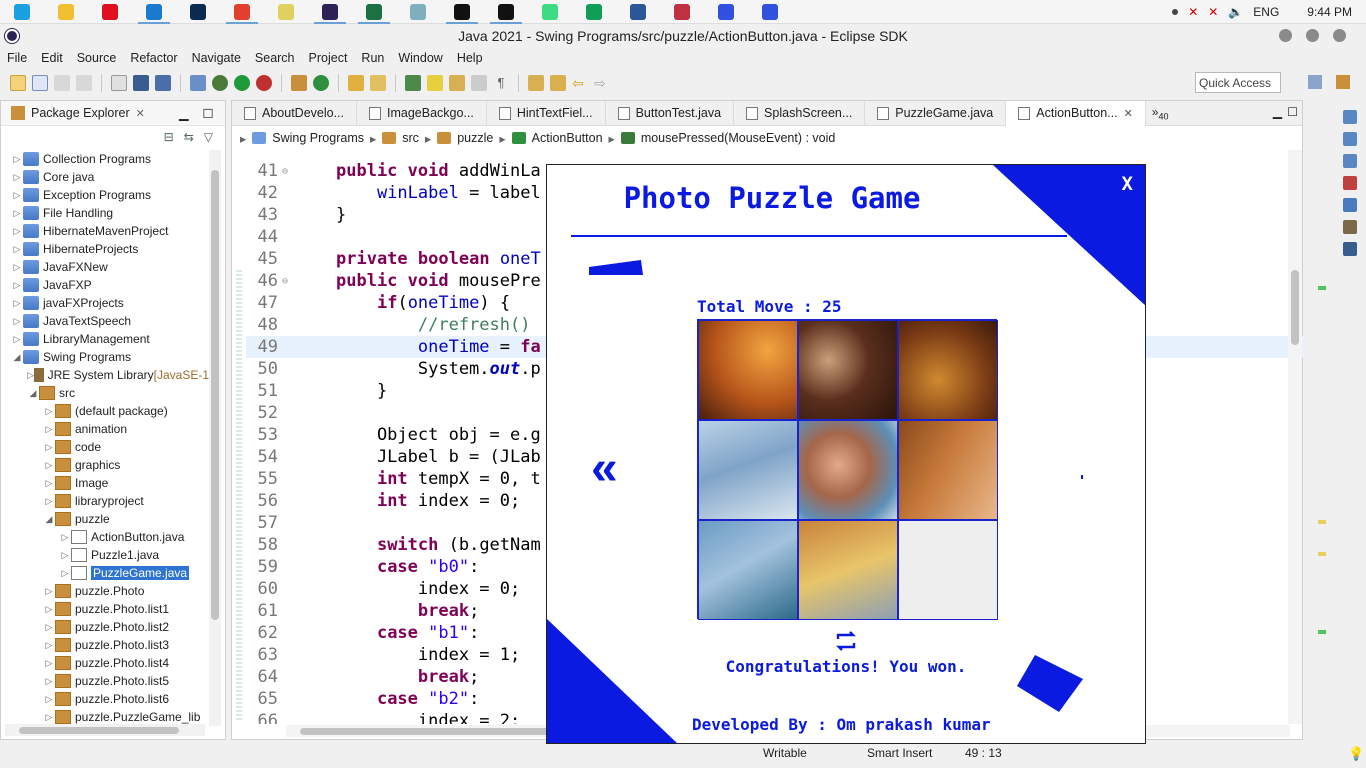 The image size is (1366, 768). I want to click on tree-item: ▷ puzzle.Photo.list4, so click(105, 663).